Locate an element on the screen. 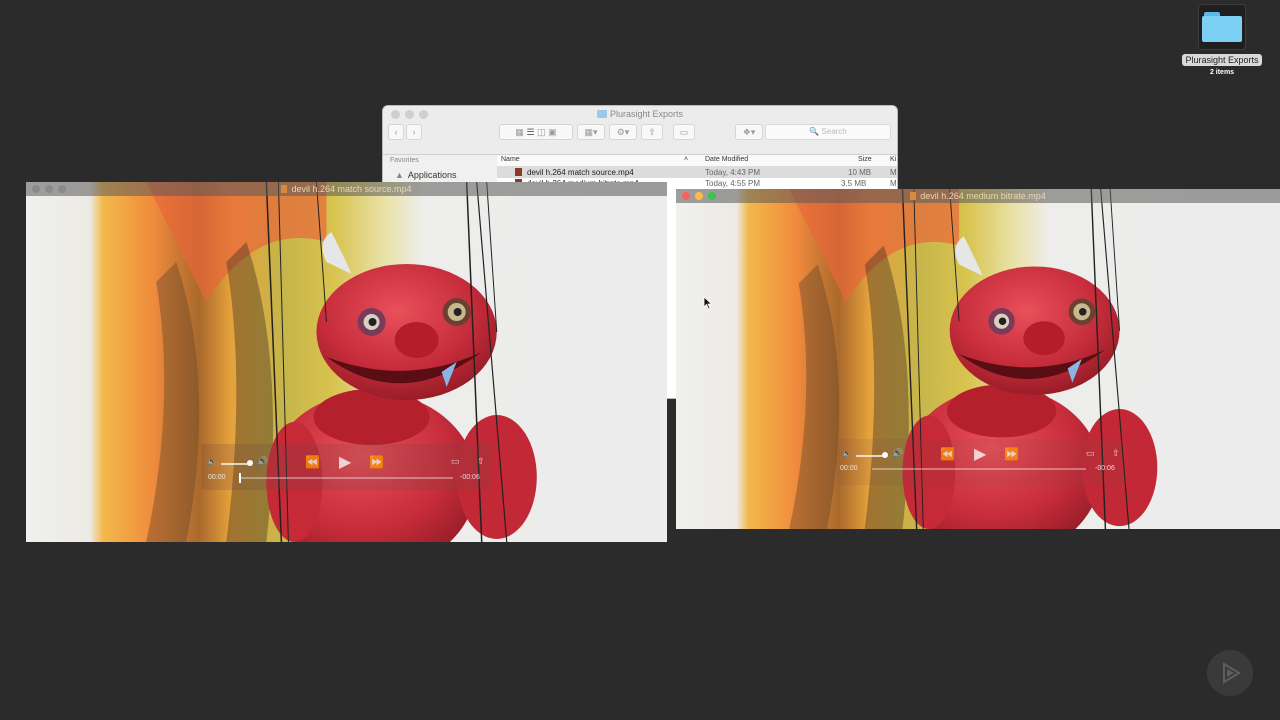  column-size: Size is located at coordinates (865, 159).